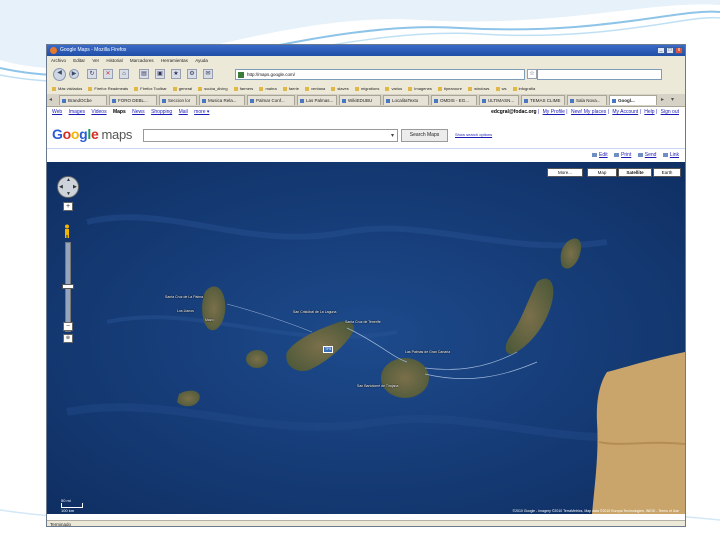 The image size is (720, 540). What do you see at coordinates (267, 89) in the screenshot?
I see `bookmark-item: mahra` at bounding box center [267, 89].